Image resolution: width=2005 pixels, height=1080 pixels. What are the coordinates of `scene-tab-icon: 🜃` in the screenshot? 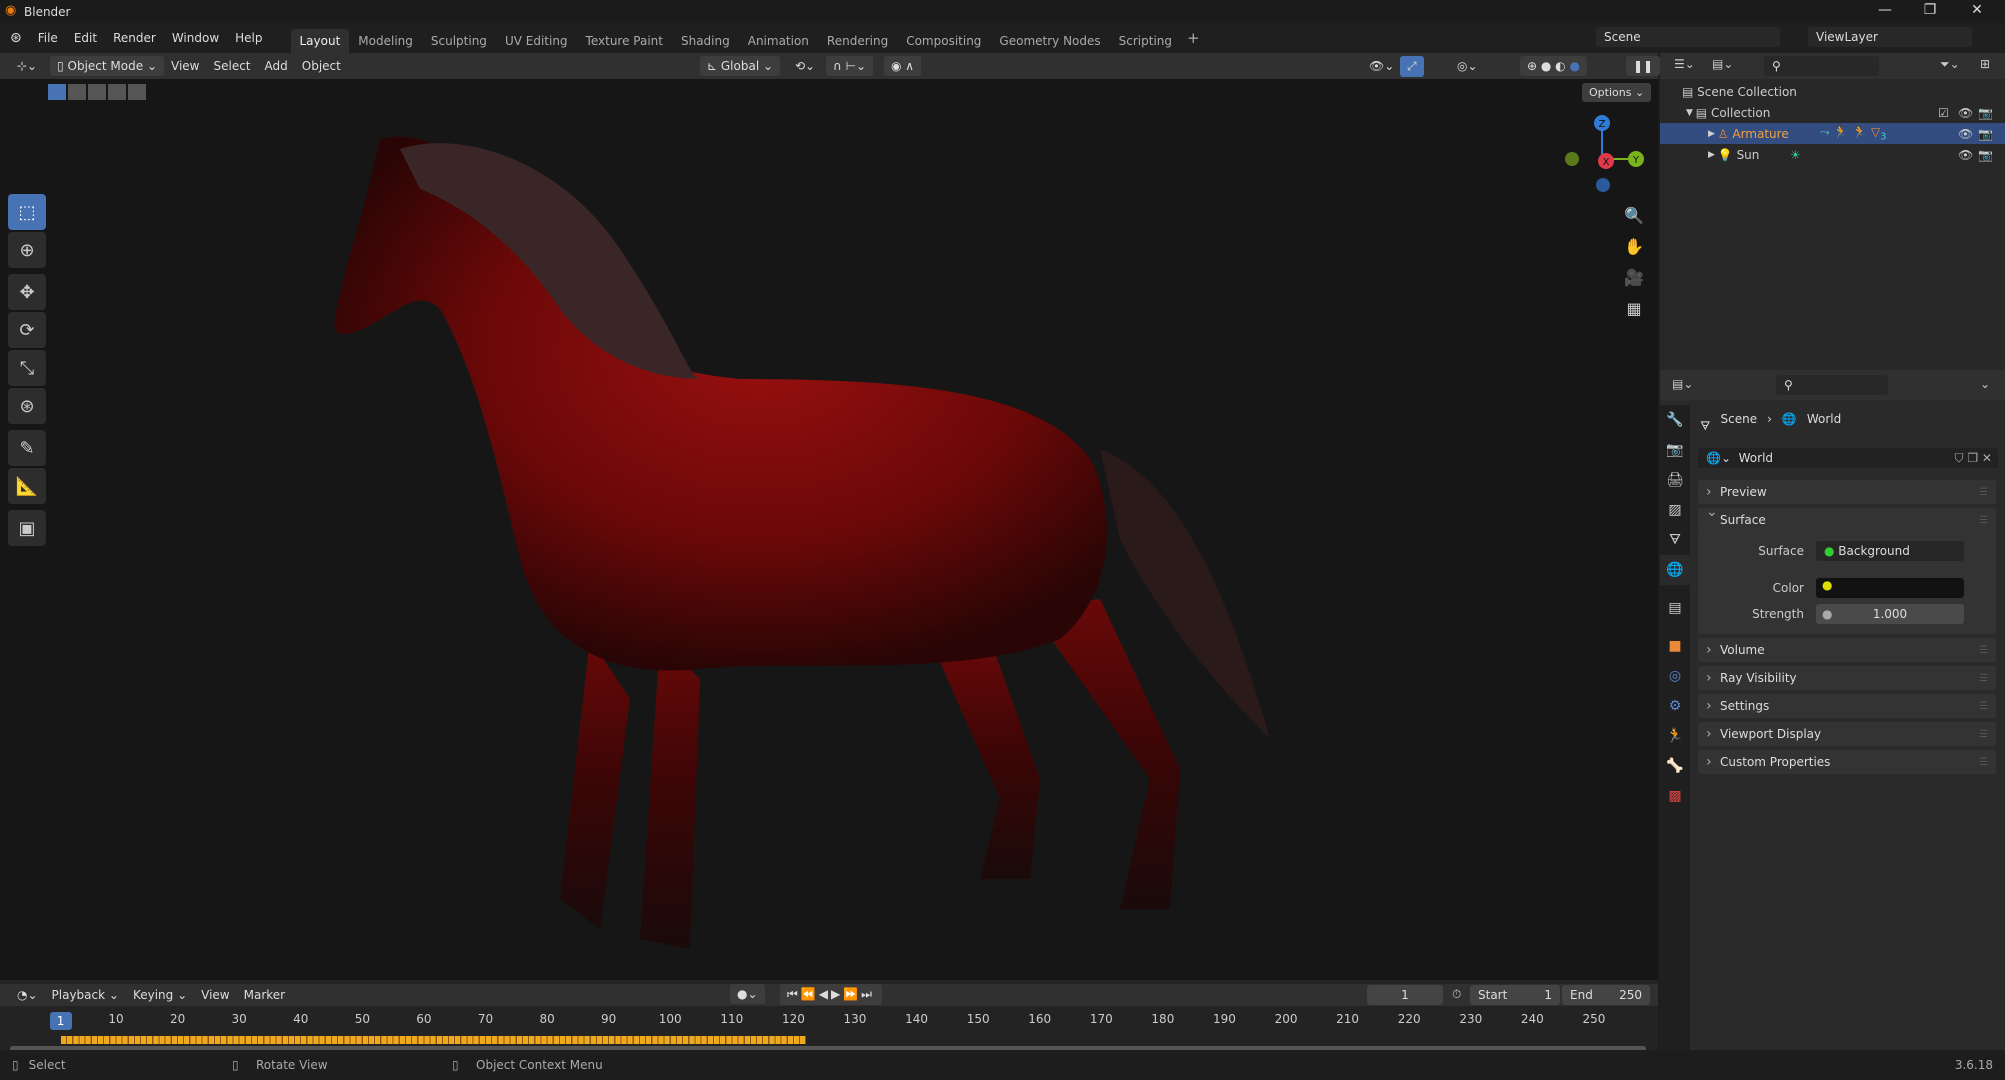 It's located at (1675, 540).